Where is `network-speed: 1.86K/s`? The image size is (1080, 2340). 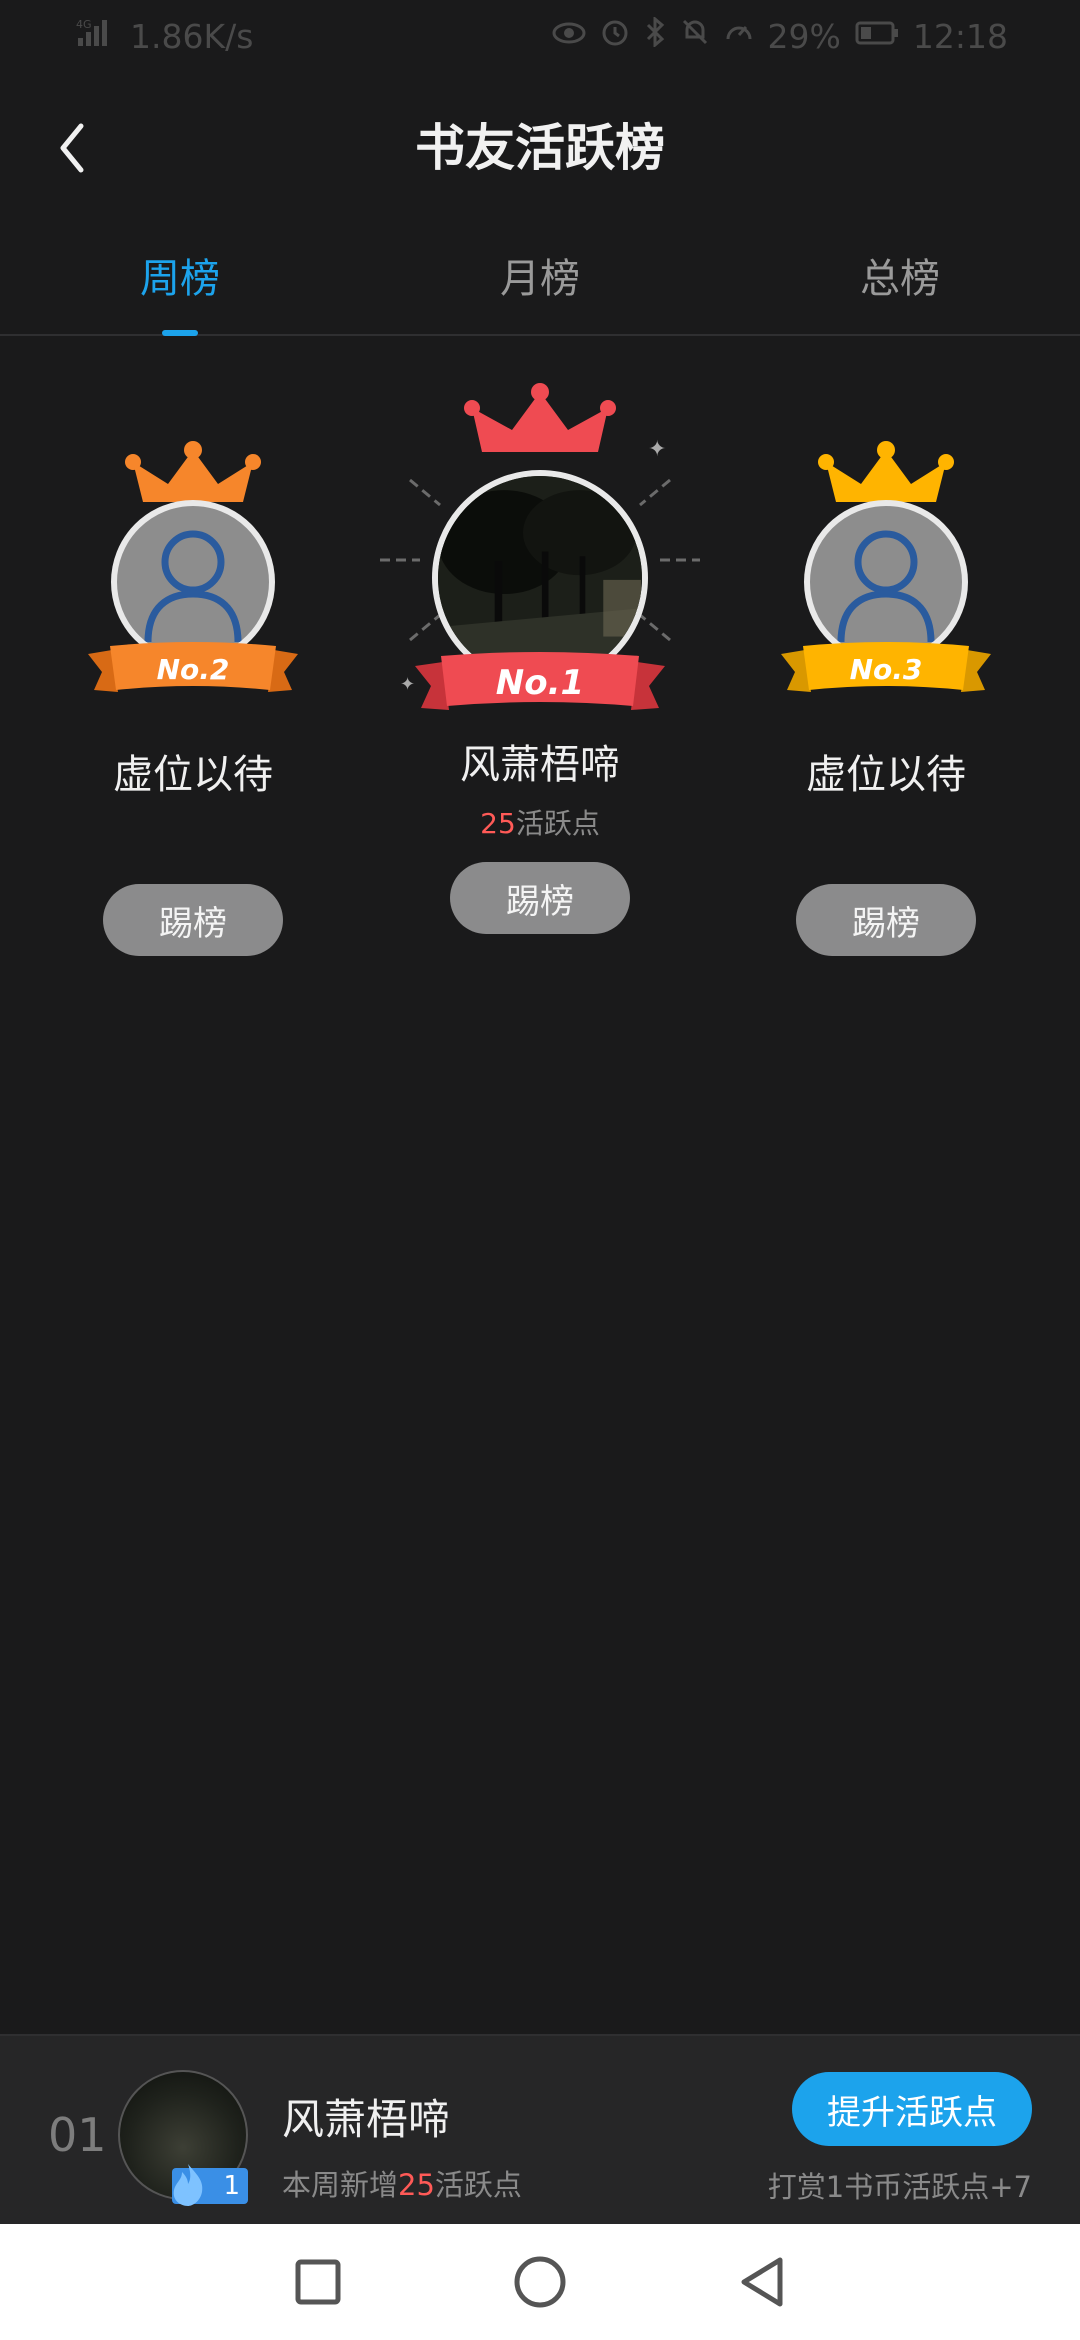 network-speed: 1.86K/s is located at coordinates (192, 36).